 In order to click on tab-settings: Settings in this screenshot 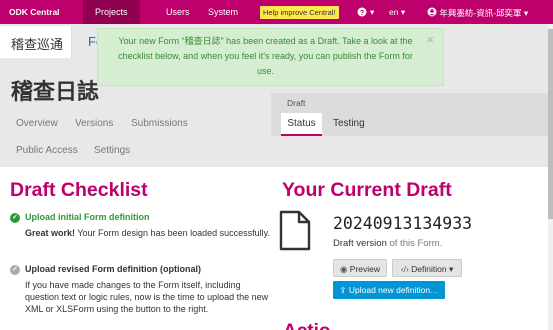, I will do `click(112, 150)`.